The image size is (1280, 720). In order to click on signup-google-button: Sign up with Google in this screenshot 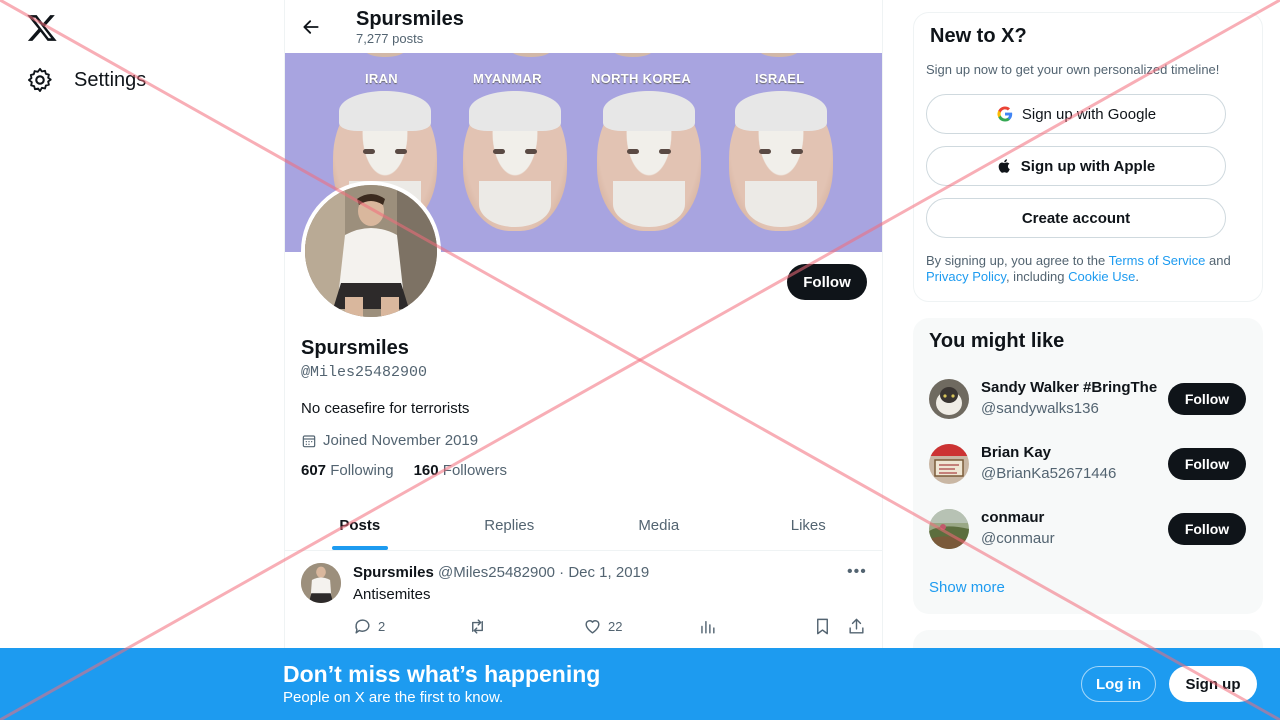, I will do `click(1076, 114)`.